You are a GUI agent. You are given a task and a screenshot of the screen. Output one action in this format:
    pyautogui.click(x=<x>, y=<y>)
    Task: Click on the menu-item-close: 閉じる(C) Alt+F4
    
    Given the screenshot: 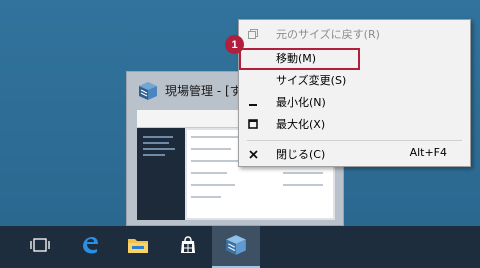 What is the action you would take?
    pyautogui.click(x=354, y=154)
    